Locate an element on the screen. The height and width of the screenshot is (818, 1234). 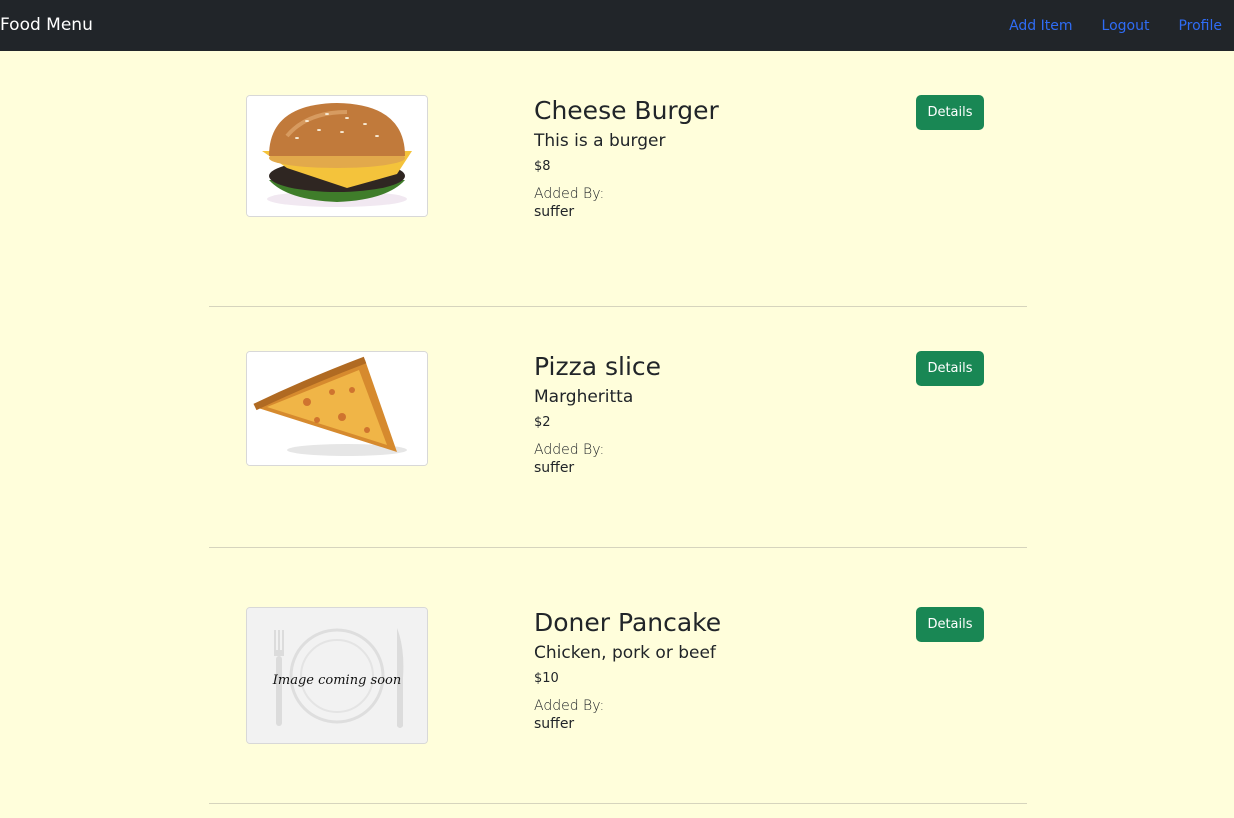
item-description: This is a burger is located at coordinates (600, 141).